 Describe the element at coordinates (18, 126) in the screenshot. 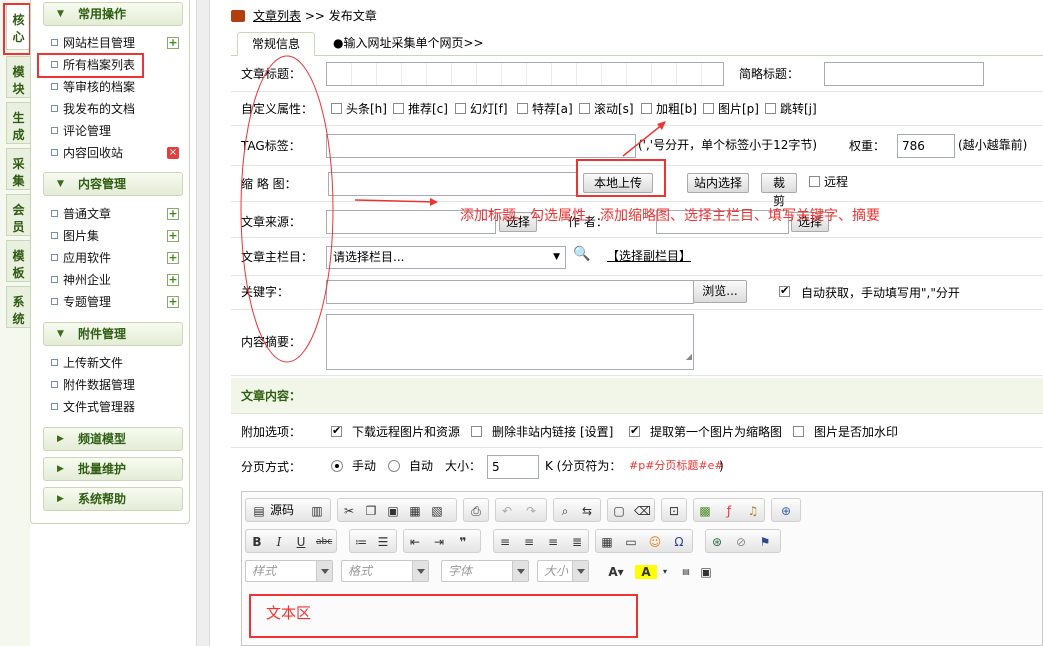

I see `vtab-generate-label: 生成` at that location.